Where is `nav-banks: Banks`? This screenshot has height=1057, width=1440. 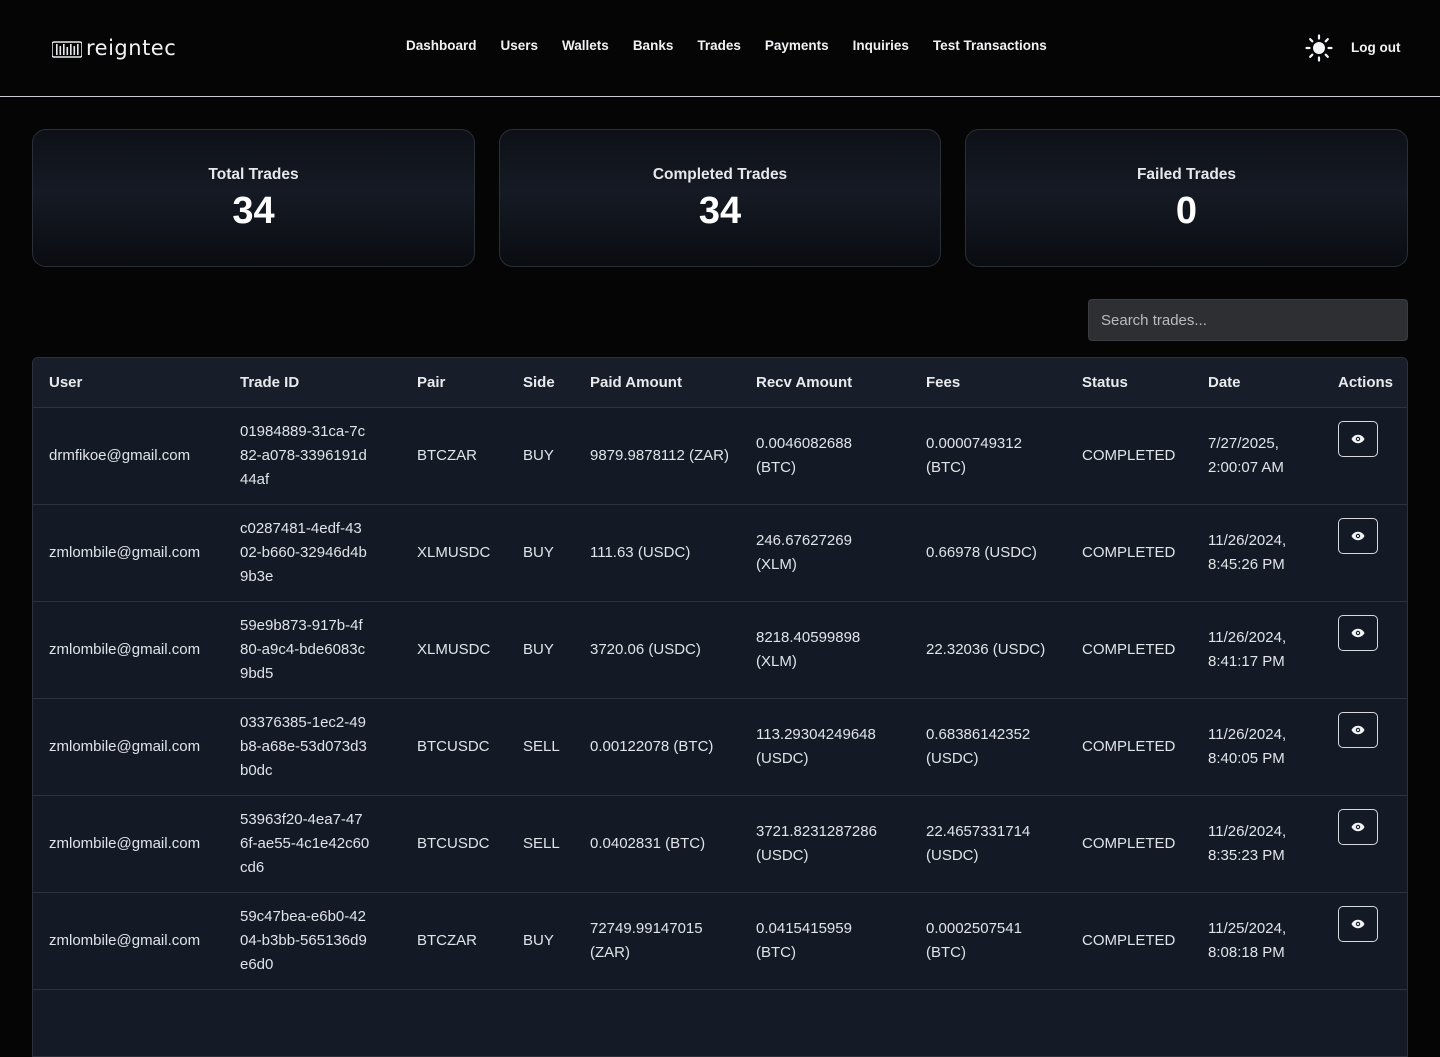
nav-banks: Banks is located at coordinates (653, 45).